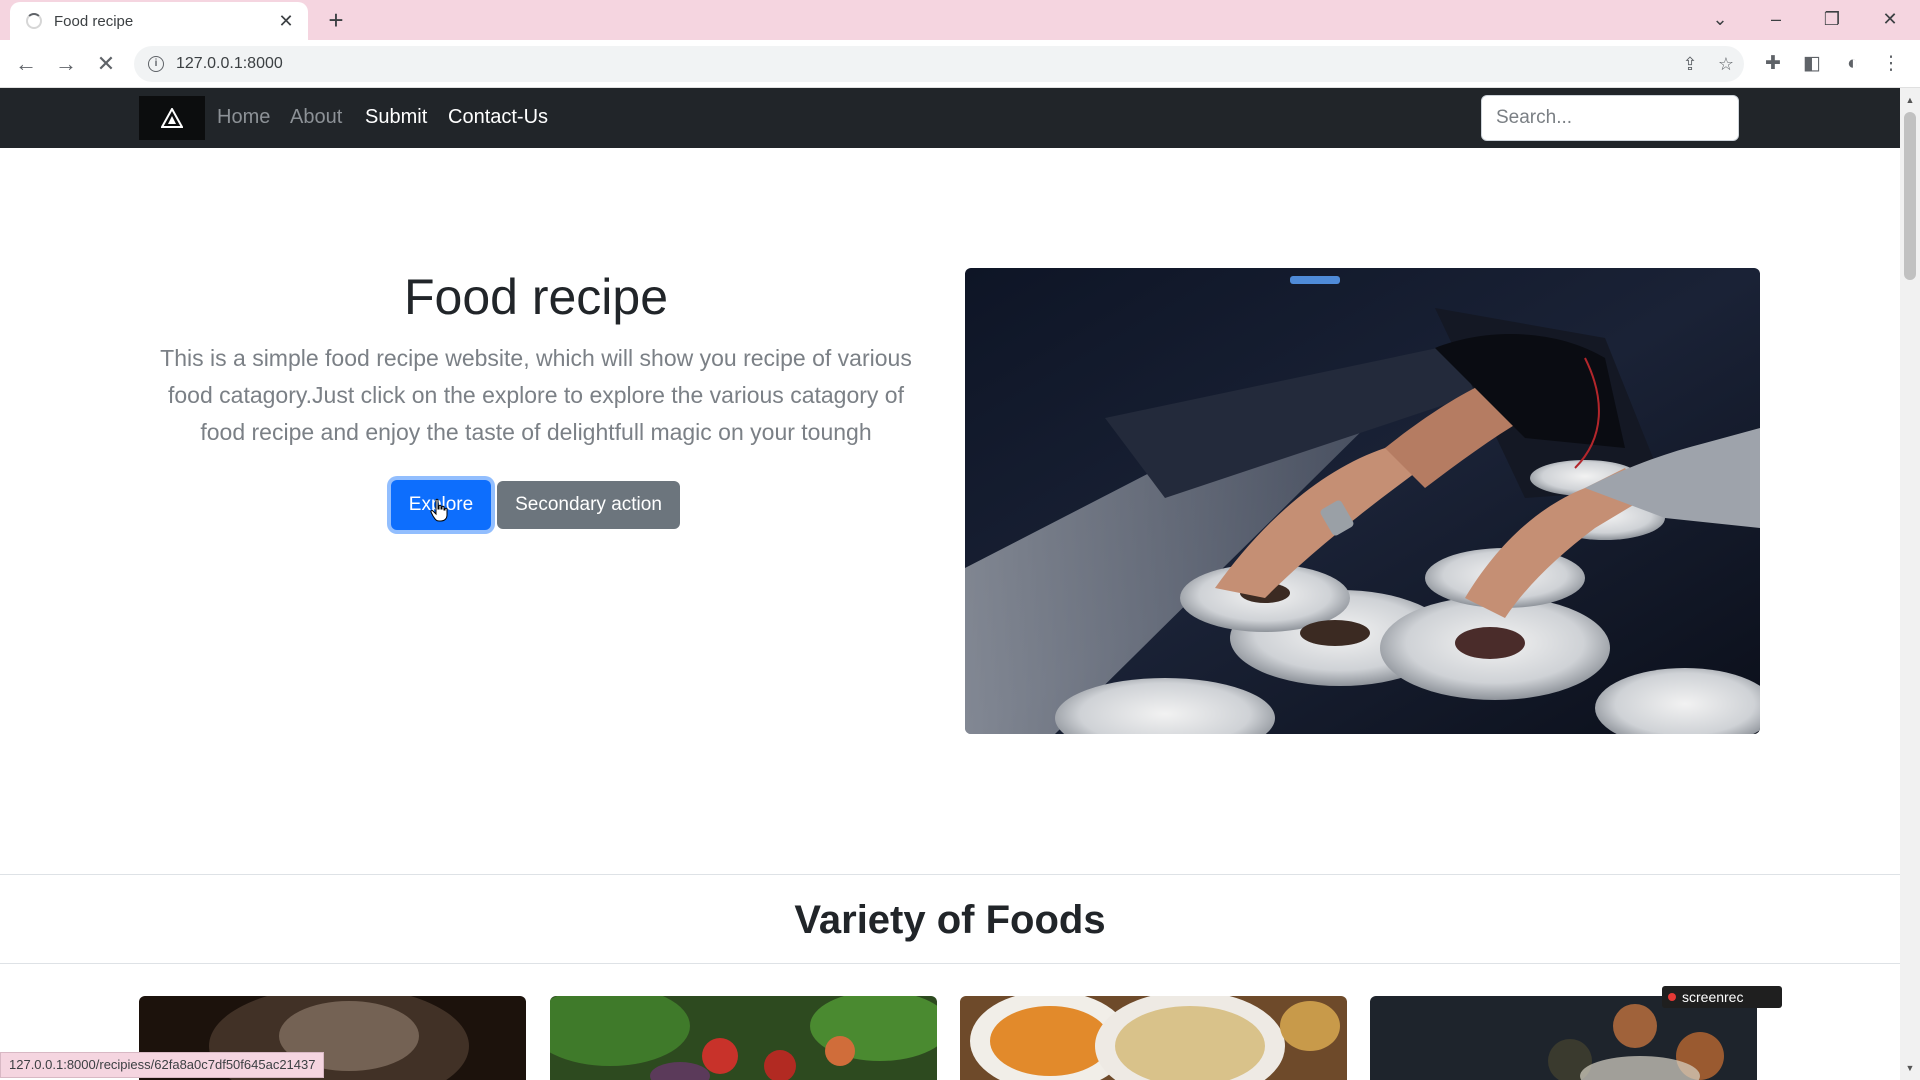  What do you see at coordinates (1610, 118) in the screenshot?
I see `search-input` at bounding box center [1610, 118].